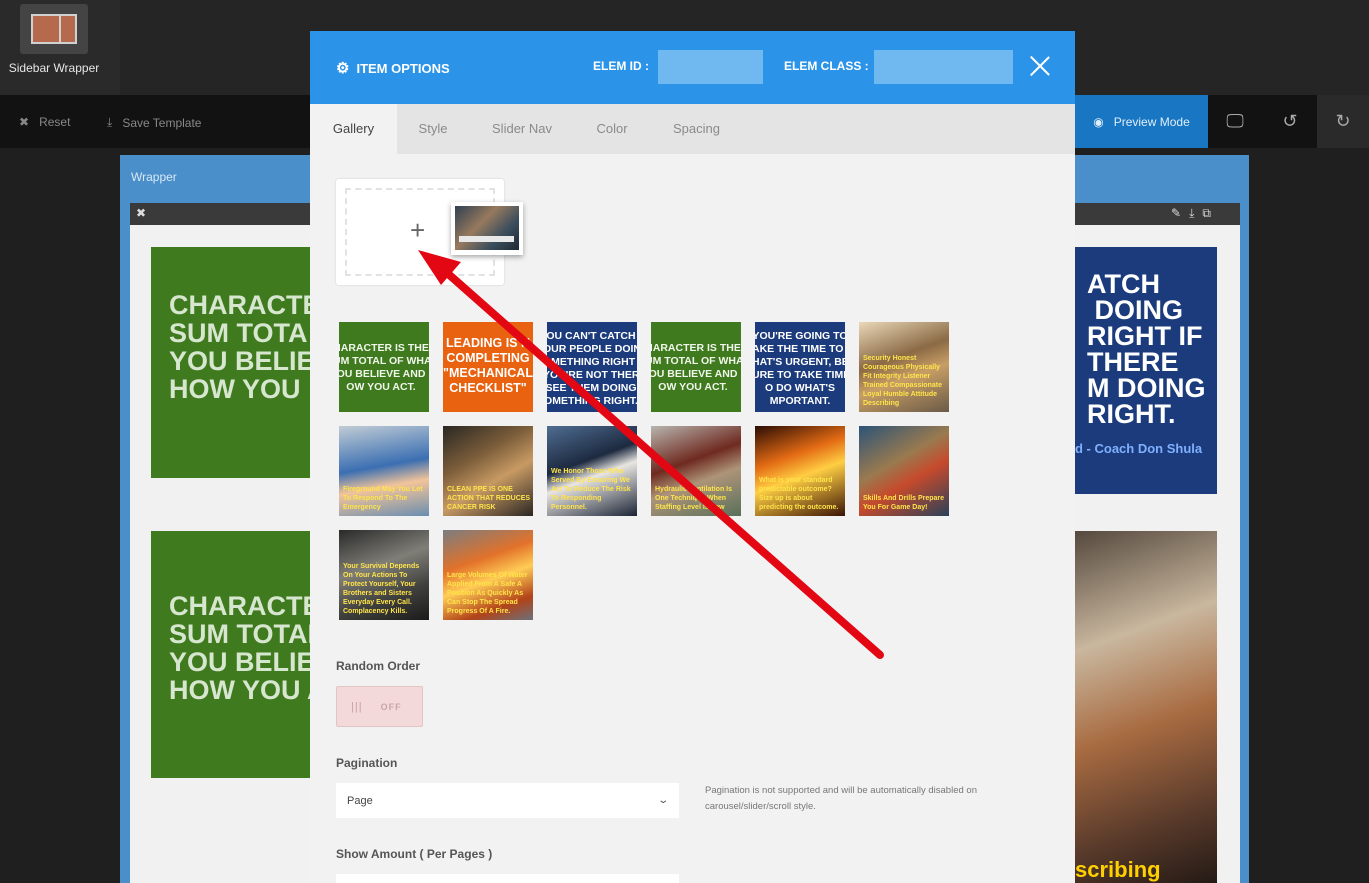 The image size is (1369, 883). Describe the element at coordinates (487, 228) in the screenshot. I see `dragged-image-thumbnail` at that location.